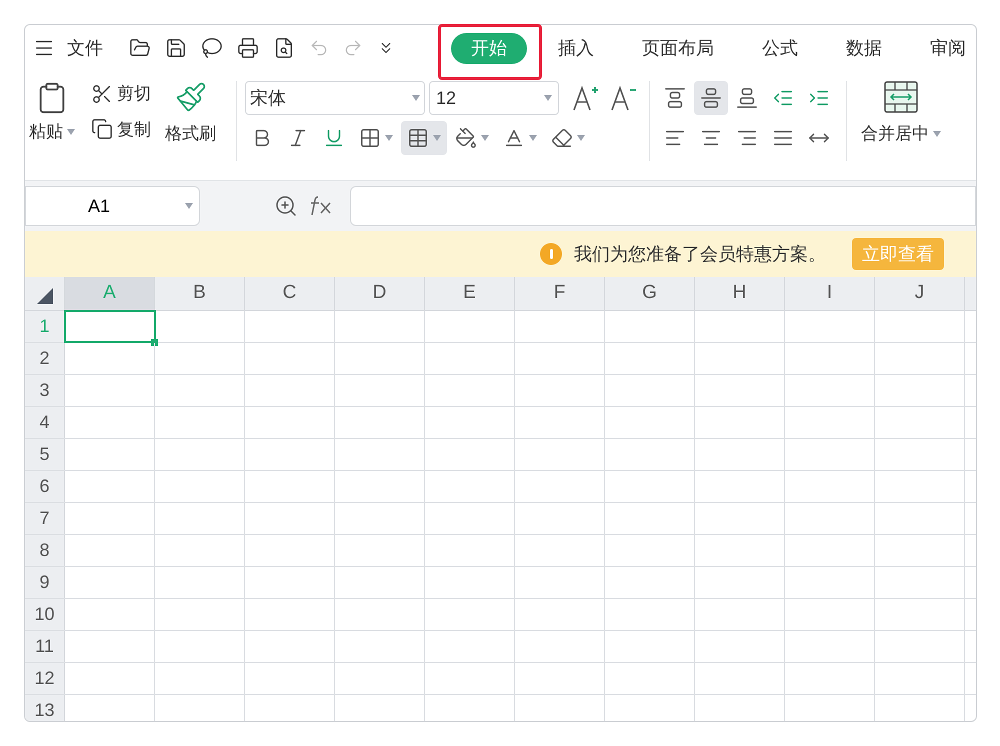 The image size is (1000, 746). What do you see at coordinates (623, 98) in the screenshot?
I see `decrease-font-icon` at bounding box center [623, 98].